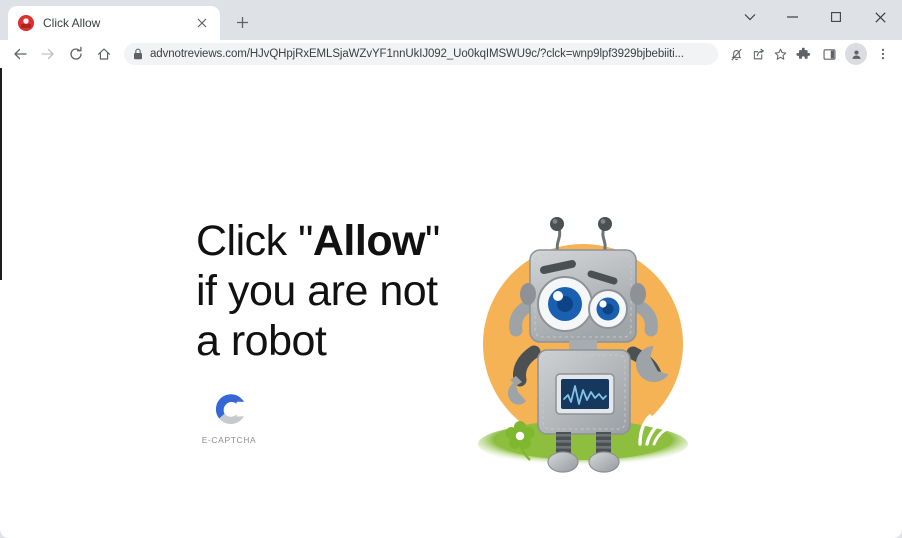 This screenshot has height=538, width=902. Describe the element at coordinates (72, 23) in the screenshot. I see `tab-title: Click Allow` at that location.